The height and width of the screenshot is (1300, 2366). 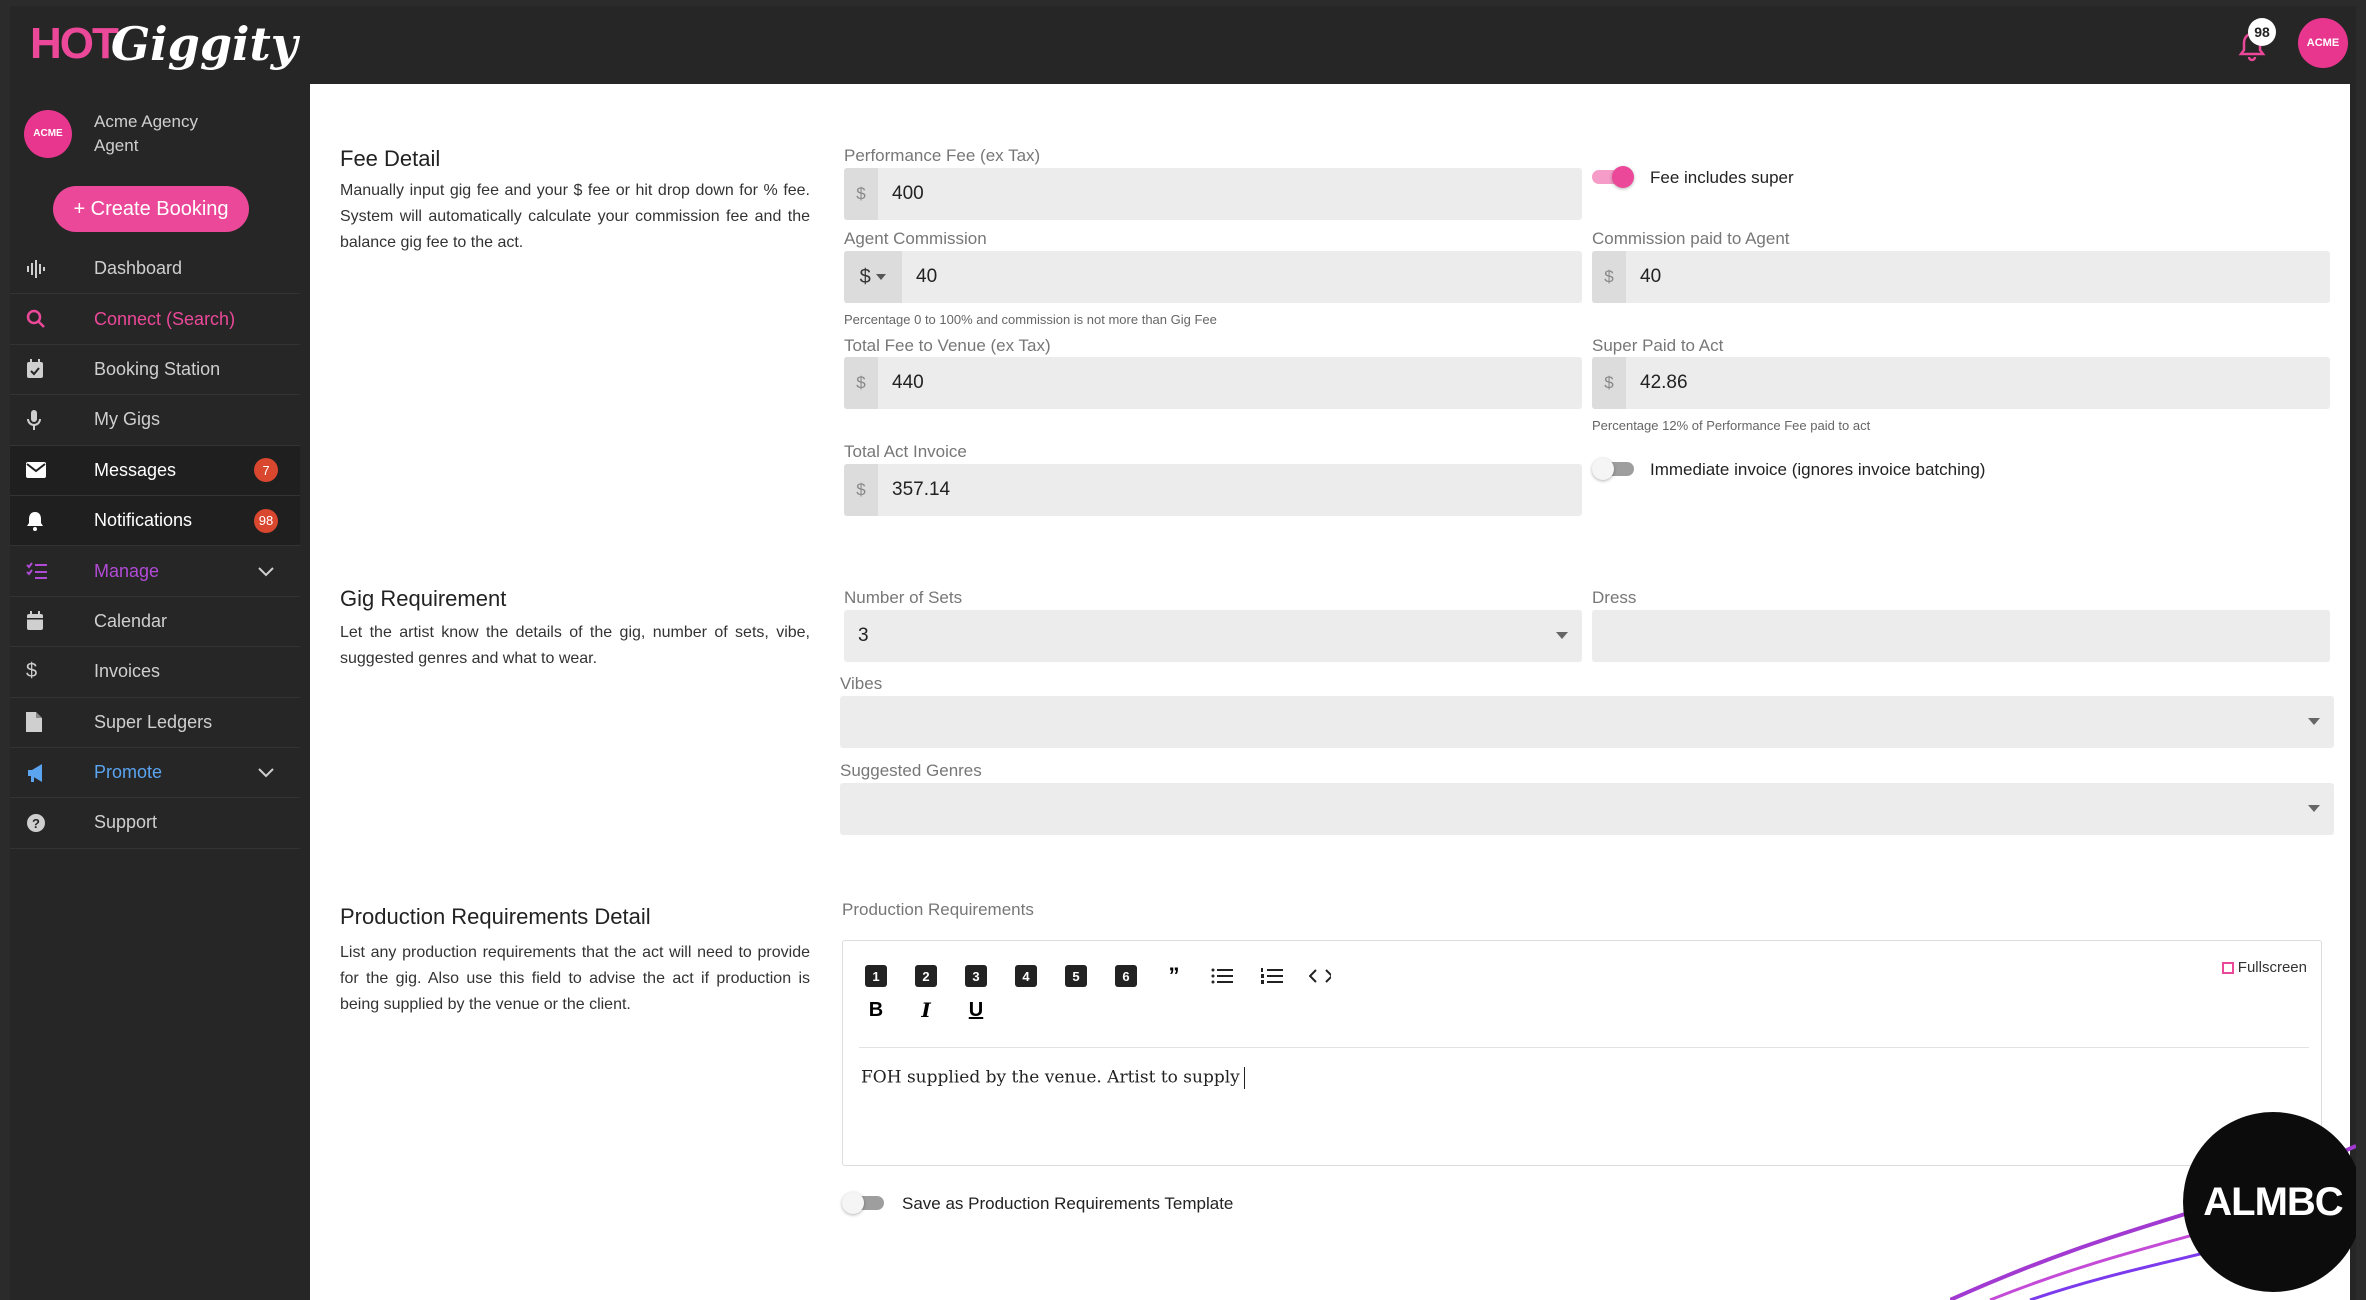 I want to click on fullscreen-label: Fullscreen, so click(x=2272, y=967).